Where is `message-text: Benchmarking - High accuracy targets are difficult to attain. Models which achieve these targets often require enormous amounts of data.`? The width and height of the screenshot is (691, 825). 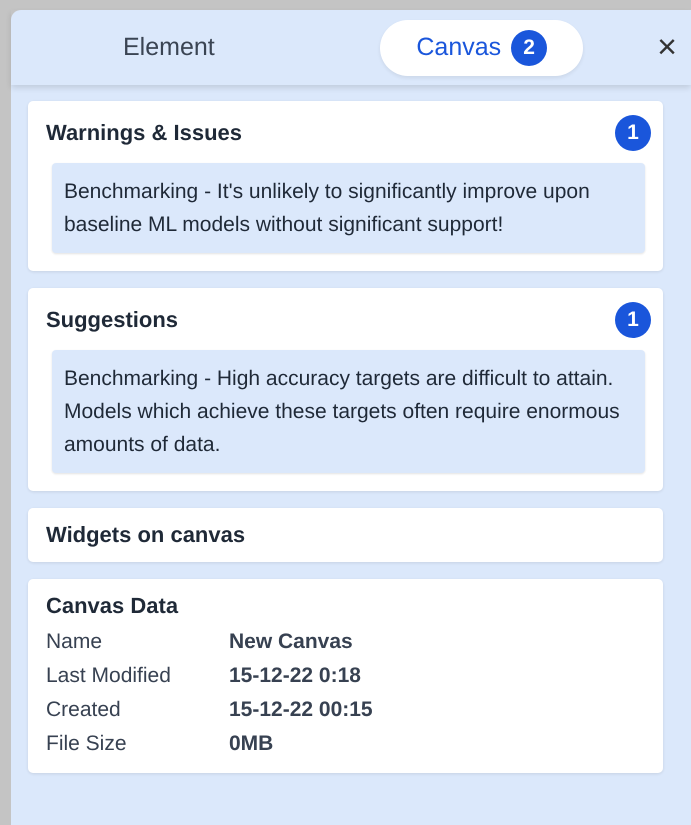
message-text: Benchmarking - High accuracy targets are difficult to attain. Models which achieve these targets often require enormous amounts of data. is located at coordinates (348, 411).